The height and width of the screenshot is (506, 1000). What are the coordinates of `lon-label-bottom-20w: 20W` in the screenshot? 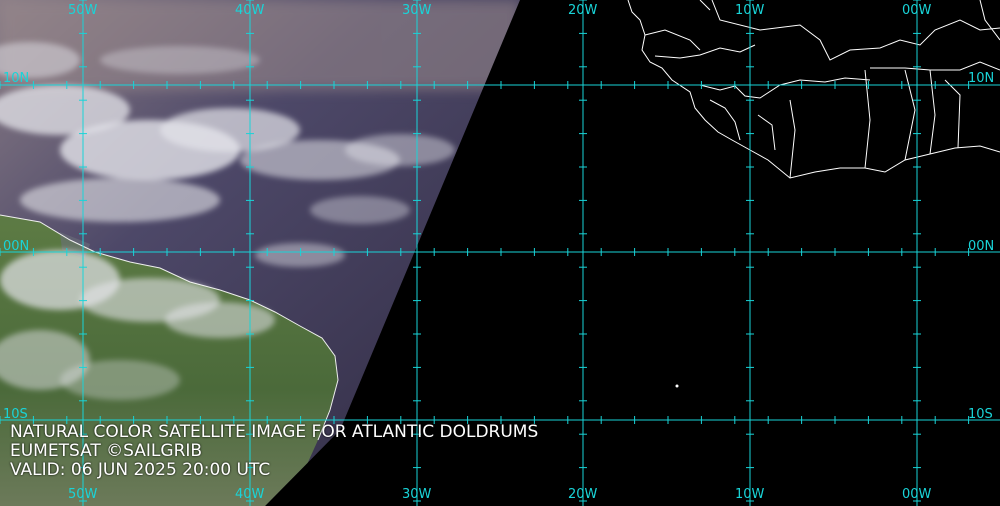 It's located at (583, 494).